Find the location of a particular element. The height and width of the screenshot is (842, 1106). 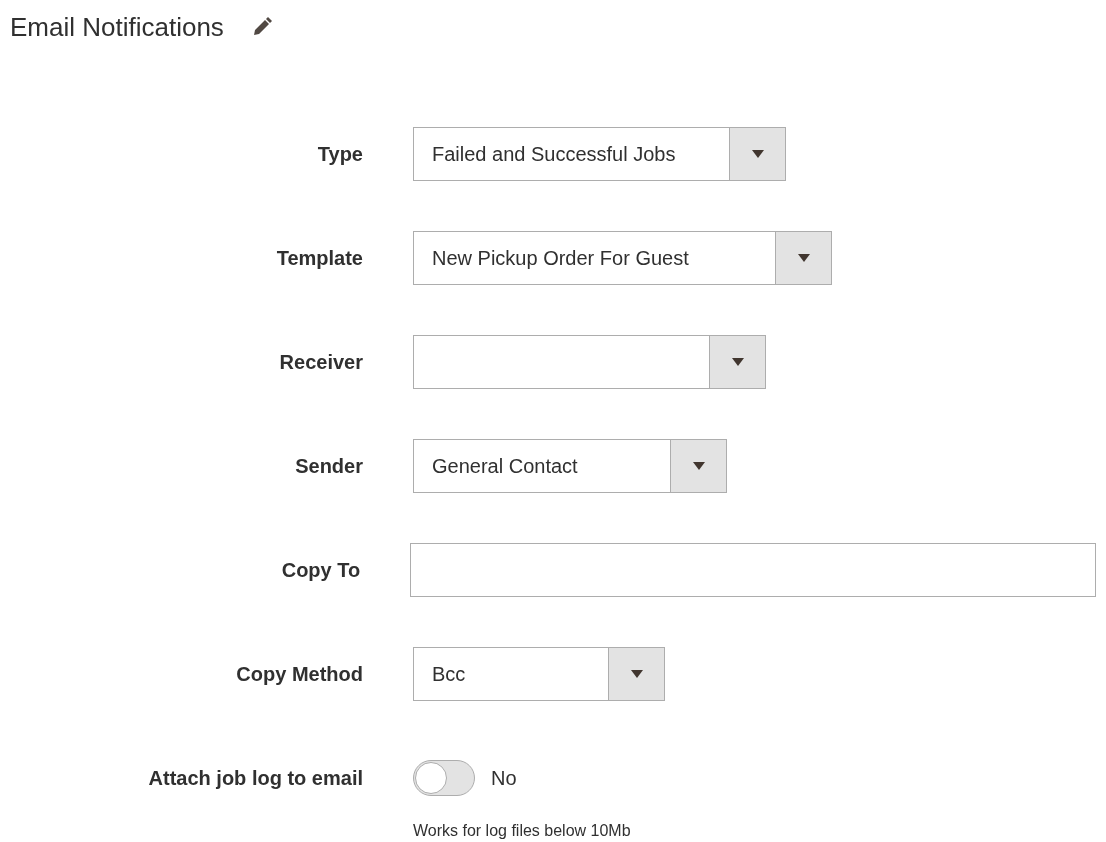

dropdown: Bcc is located at coordinates (539, 674).